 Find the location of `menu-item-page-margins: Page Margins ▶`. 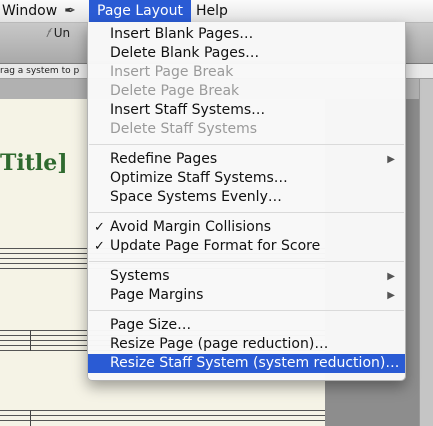

menu-item-page-margins: Page Margins ▶ is located at coordinates (246, 295).